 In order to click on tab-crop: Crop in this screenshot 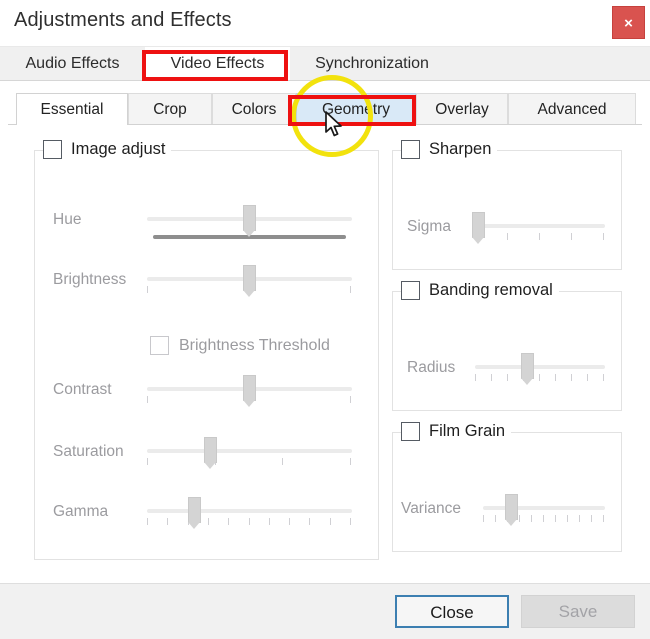, I will do `click(170, 109)`.